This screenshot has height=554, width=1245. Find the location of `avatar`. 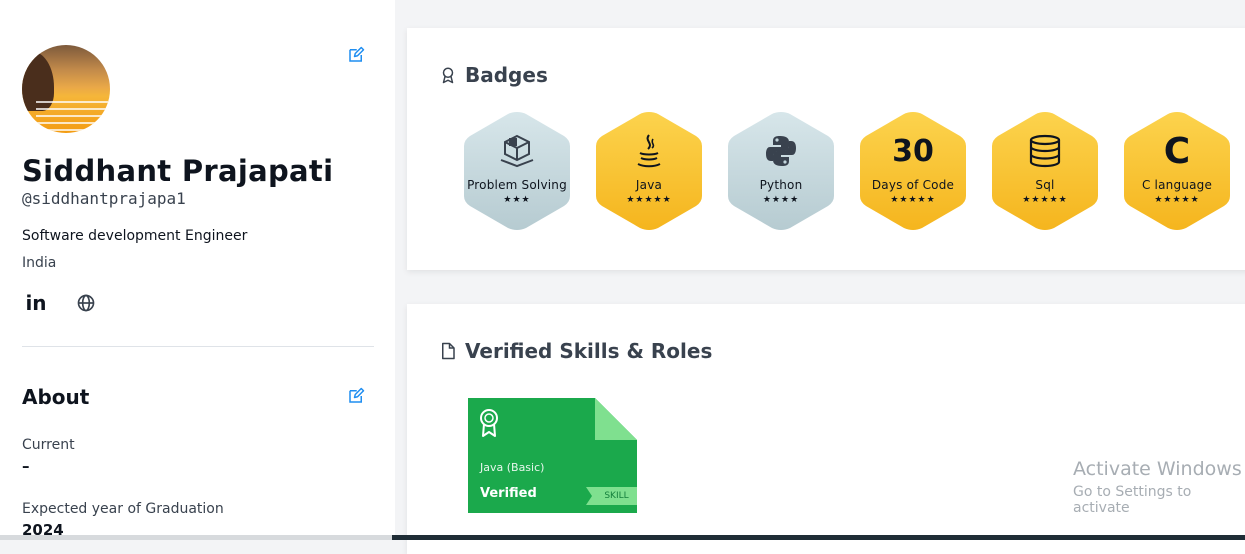

avatar is located at coordinates (66, 89).